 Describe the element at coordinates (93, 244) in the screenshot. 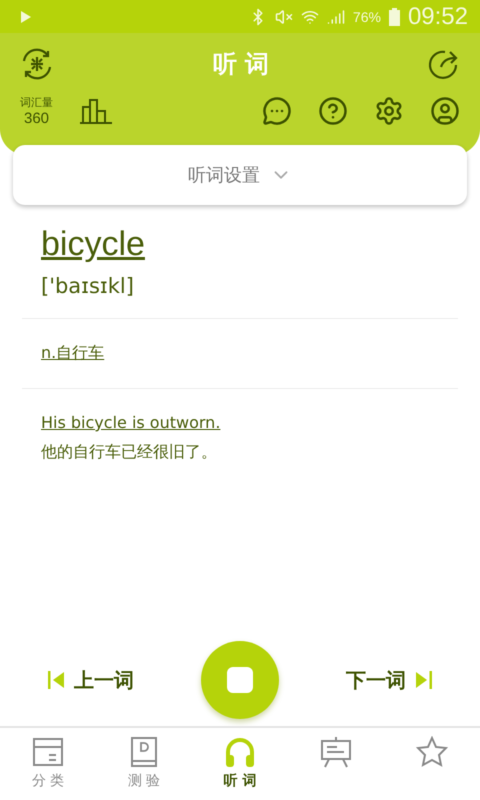

I see `headword: bicycle` at that location.